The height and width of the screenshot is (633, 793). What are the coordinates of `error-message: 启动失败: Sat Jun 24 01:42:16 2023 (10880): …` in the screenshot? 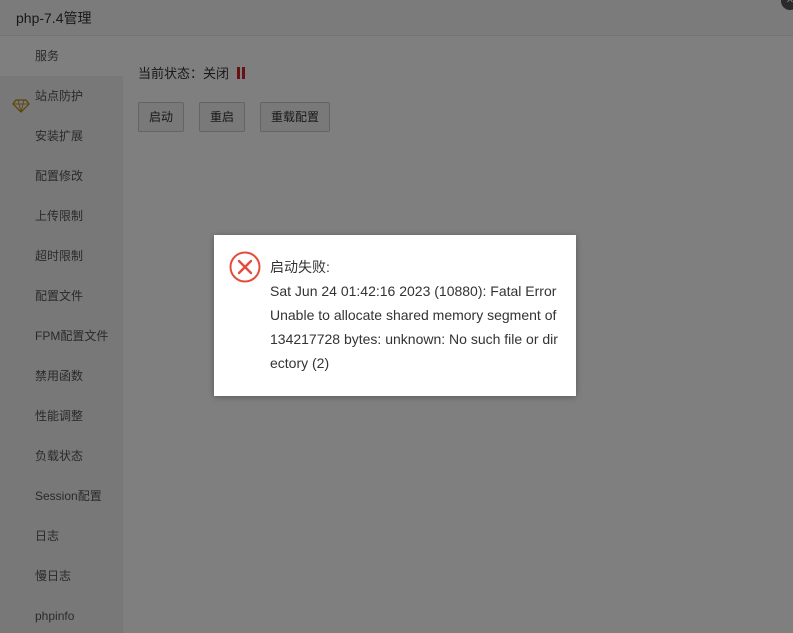 It's located at (415, 315).